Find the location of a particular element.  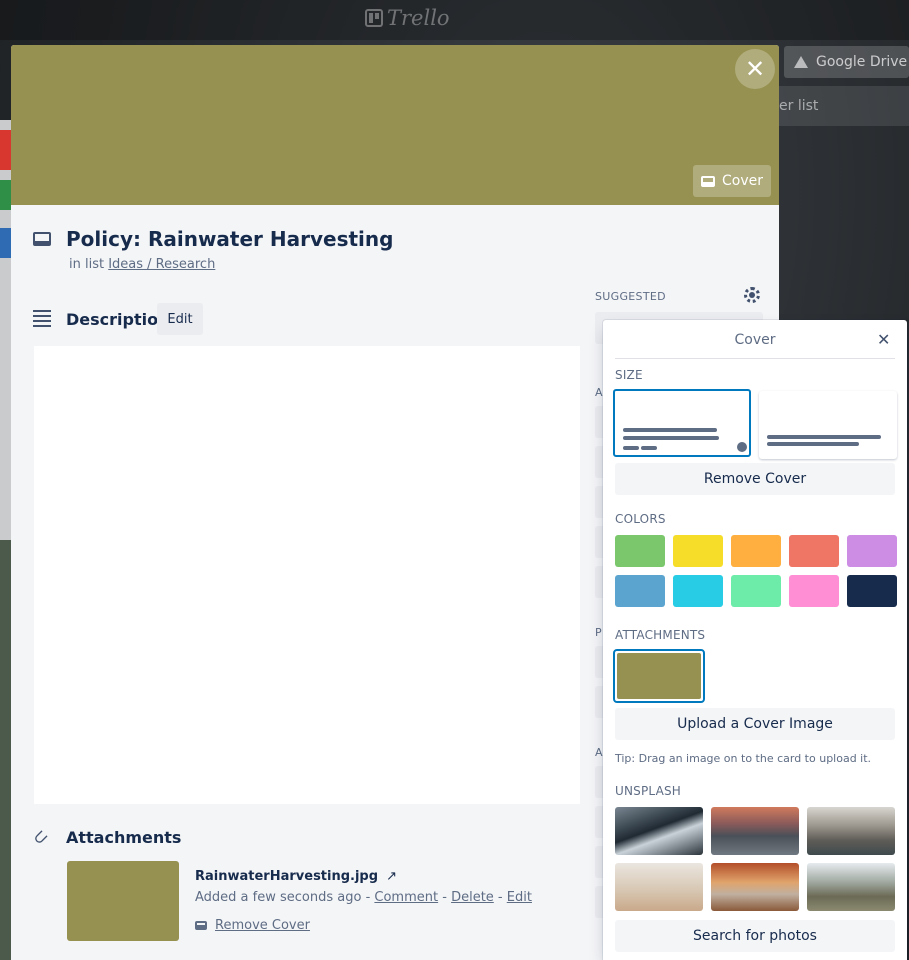

suggested-label: SUGGESTED is located at coordinates (630, 296).